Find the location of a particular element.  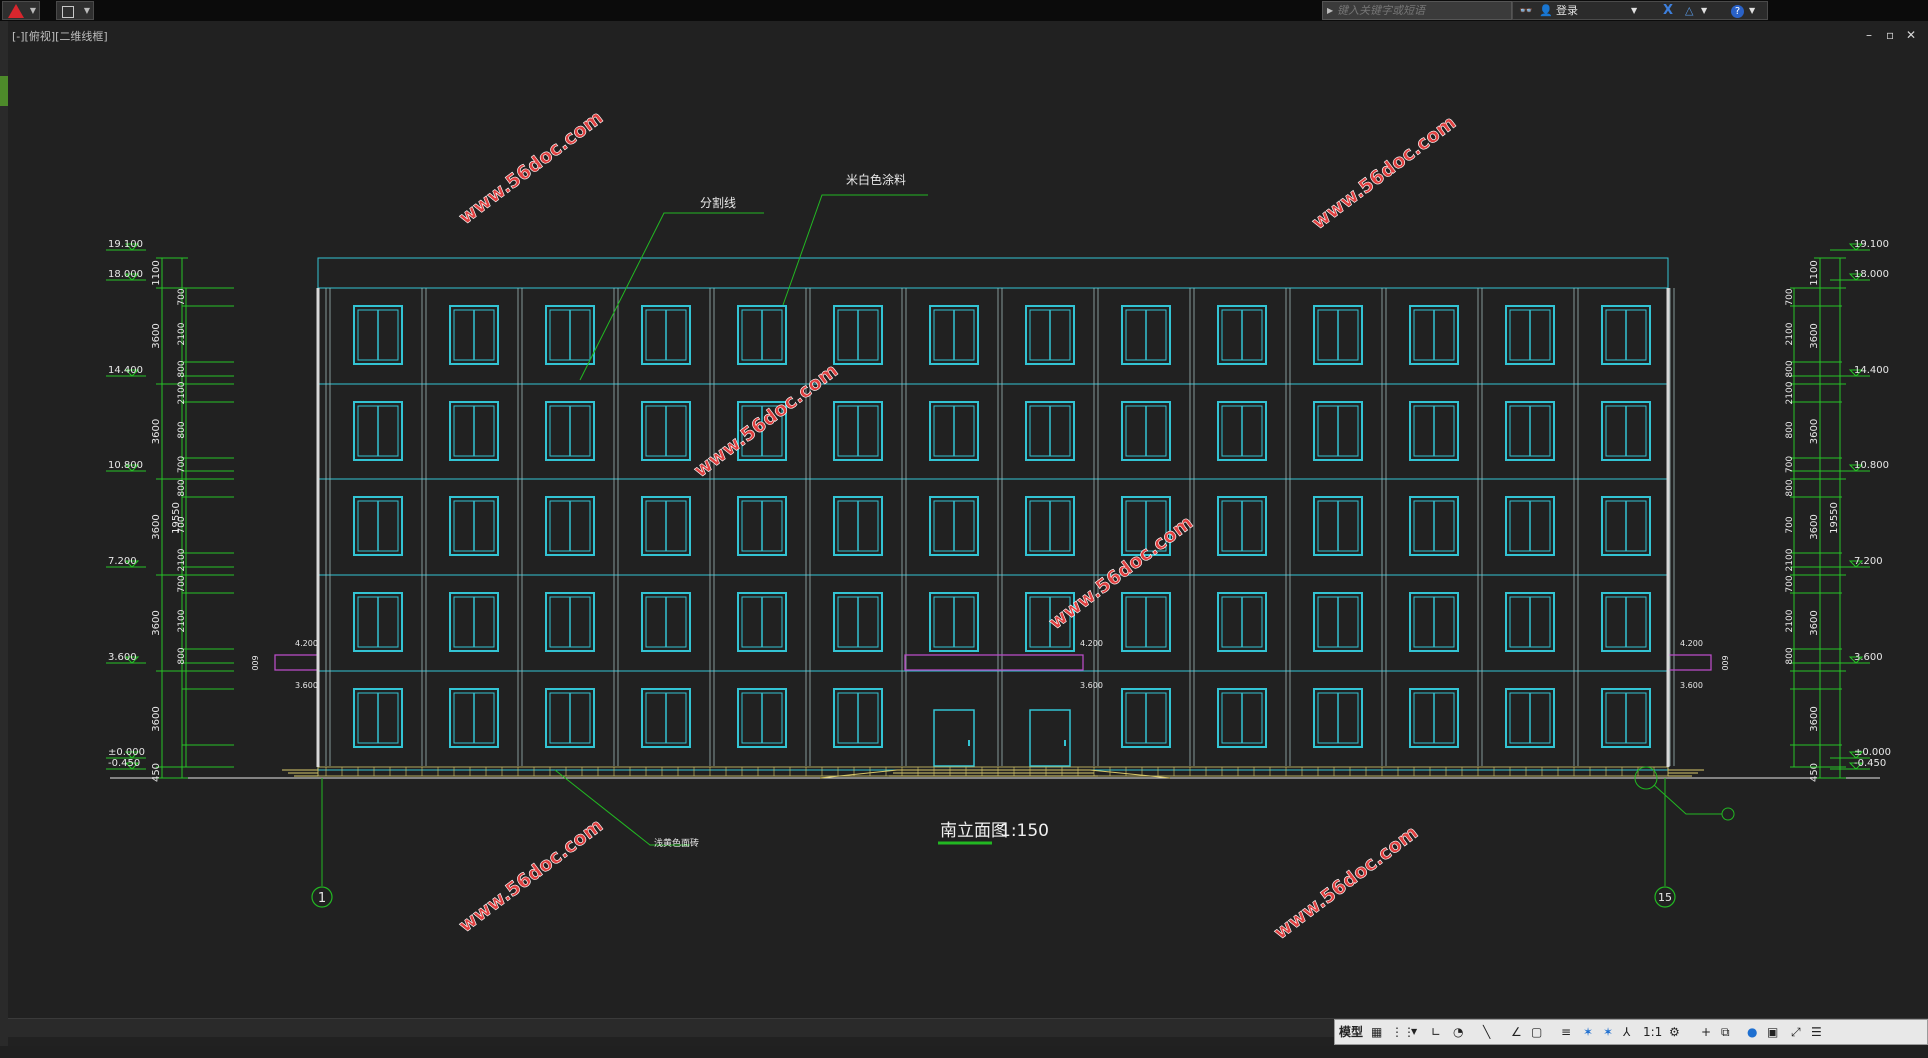

elevation-label: 14.400 is located at coordinates (125, 370).